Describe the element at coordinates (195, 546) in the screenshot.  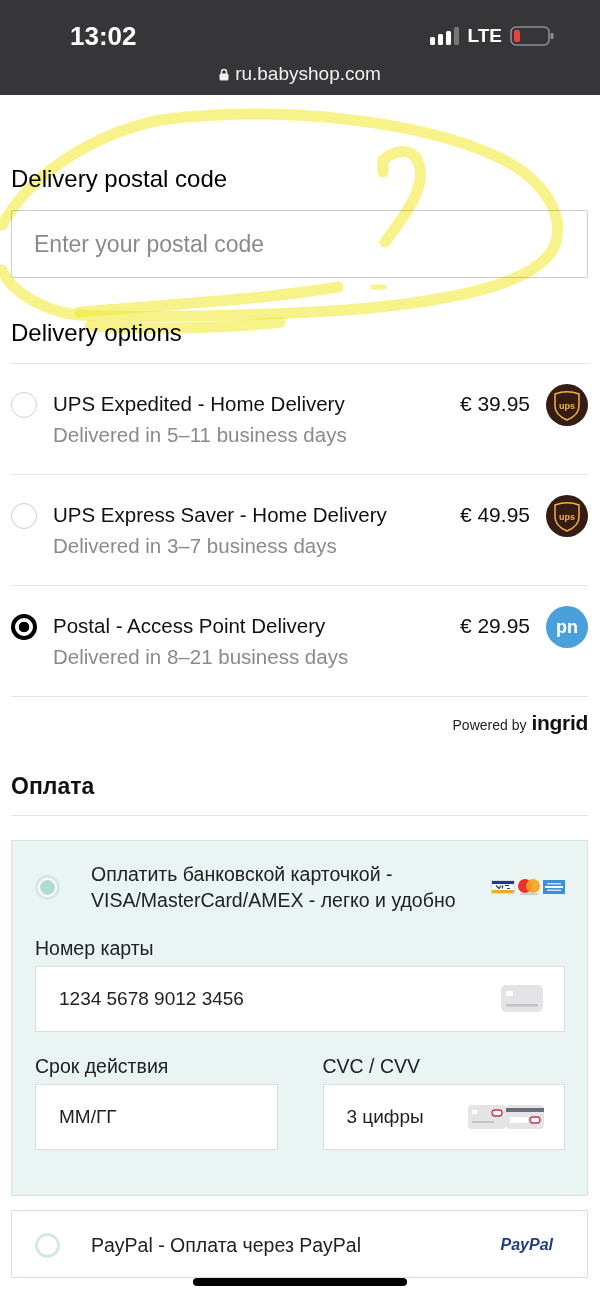
I see `delivery-time-text: Delivered in 3–7 business days` at that location.